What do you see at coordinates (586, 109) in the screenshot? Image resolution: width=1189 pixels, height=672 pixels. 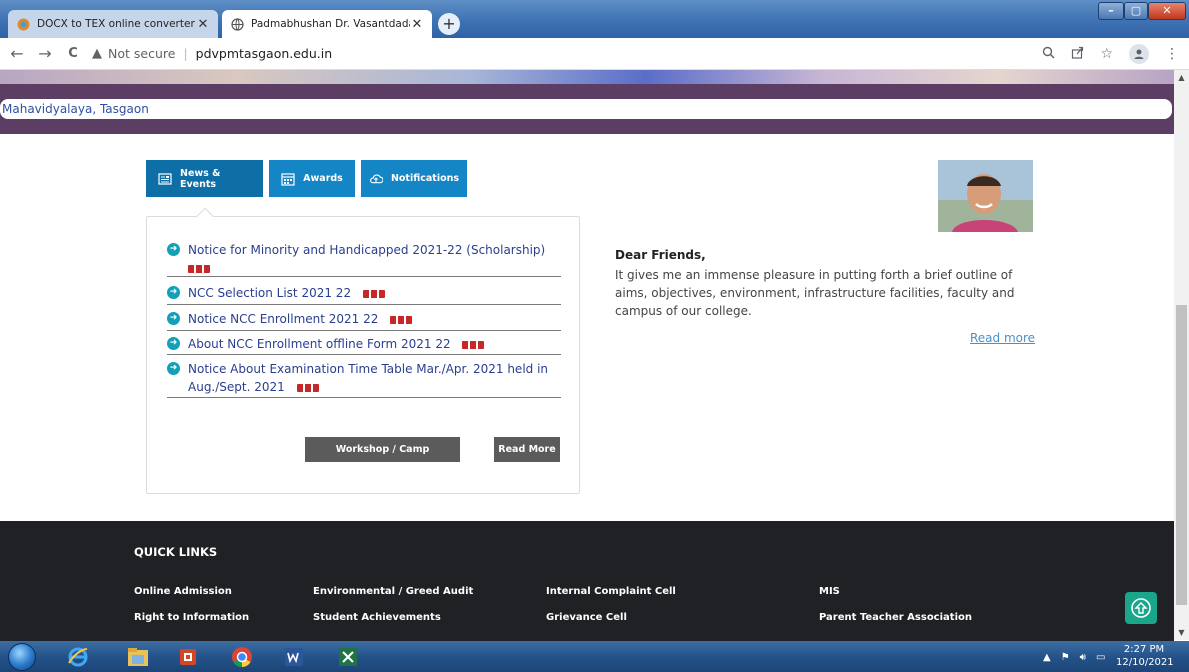 I see `scrolling-marquee: Mahavidyalaya, Tasgaon` at bounding box center [586, 109].